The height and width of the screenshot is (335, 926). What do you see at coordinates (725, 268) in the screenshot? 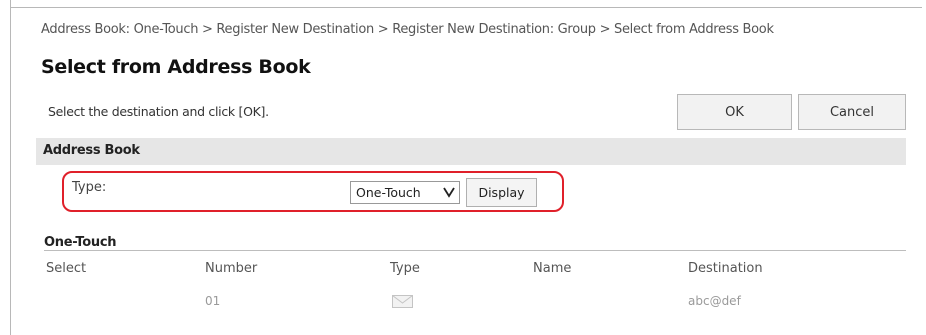
I see `column-header-destination: Destination` at bounding box center [725, 268].